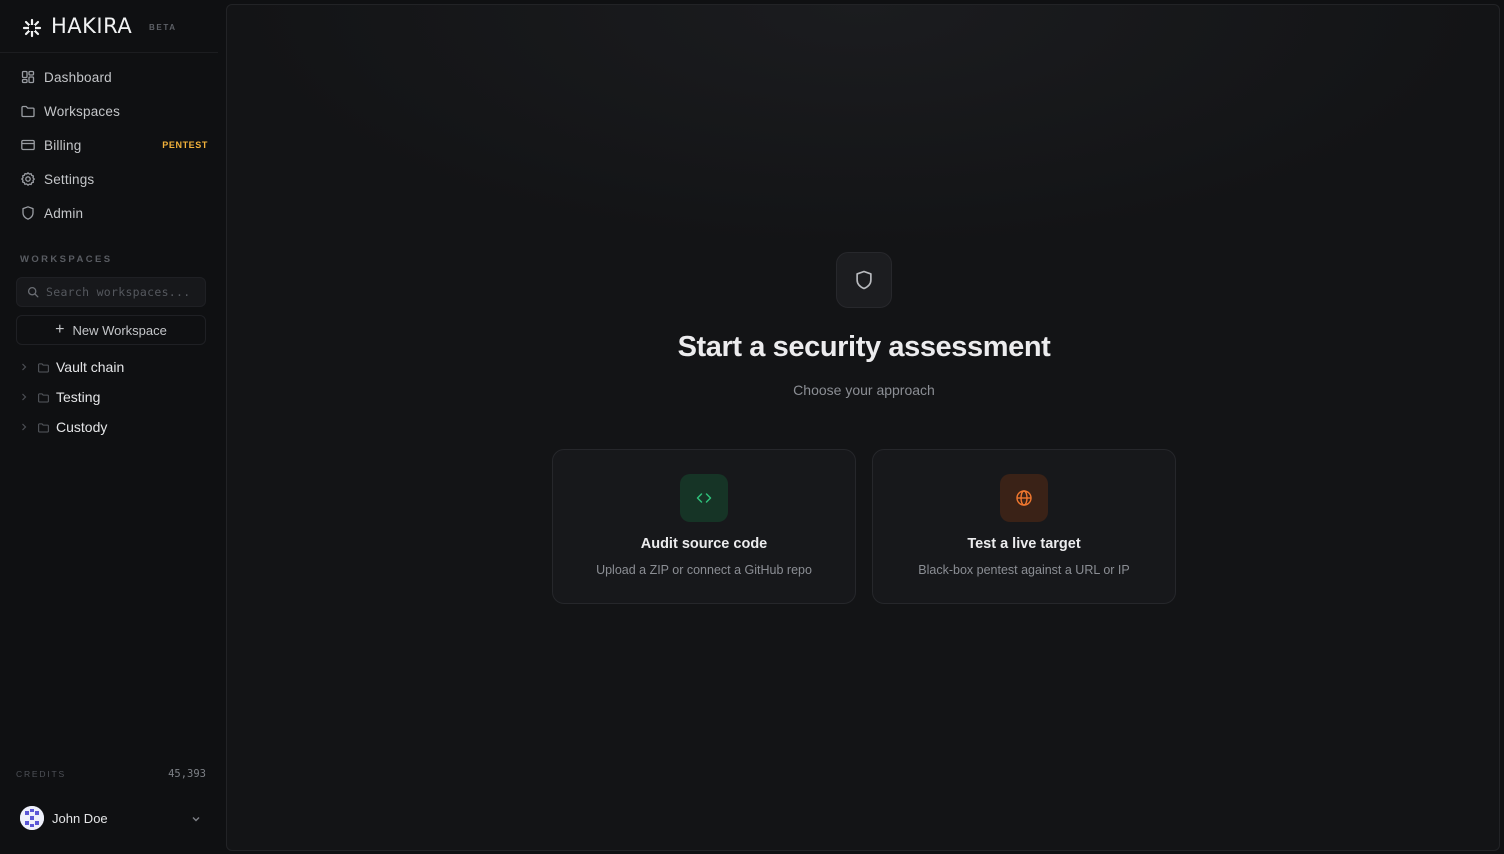 Image resolution: width=1504 pixels, height=854 pixels. Describe the element at coordinates (864, 347) in the screenshot. I see `page-title: Start a security assessment` at that location.